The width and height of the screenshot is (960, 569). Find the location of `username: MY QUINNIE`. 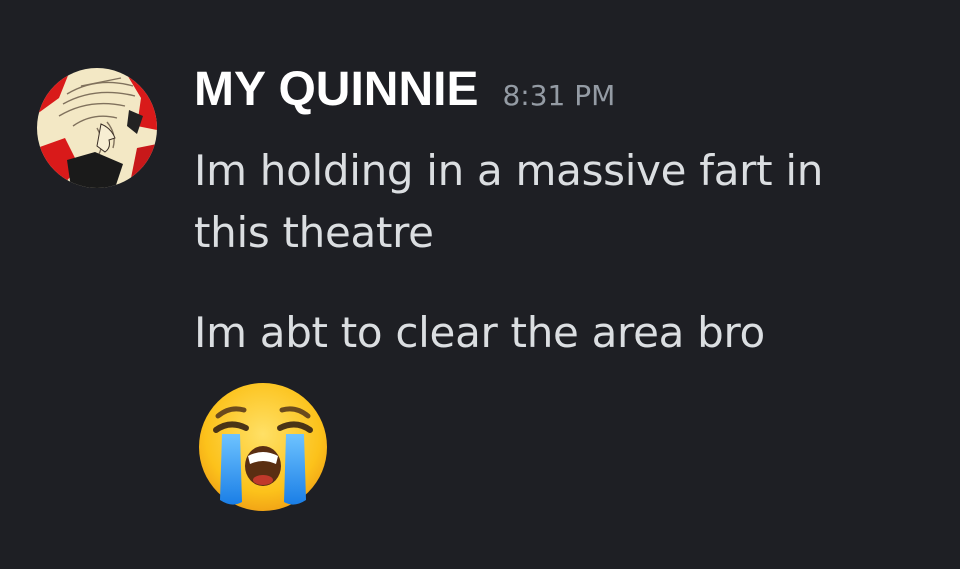

username: MY QUINNIE is located at coordinates (336, 89).